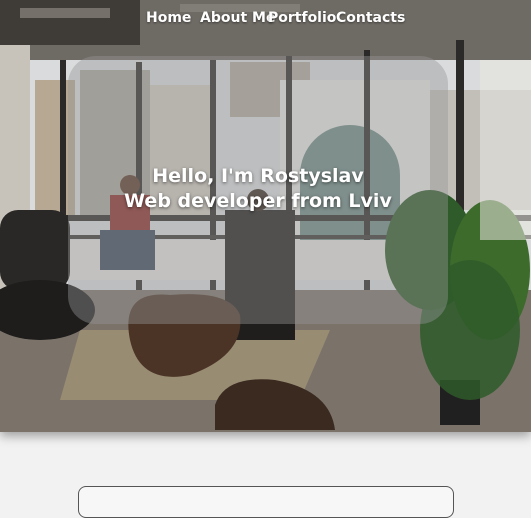 This screenshot has height=518, width=531. Describe the element at coordinates (258, 201) in the screenshot. I see `hero-subtitle: Web developer from Lviv` at that location.